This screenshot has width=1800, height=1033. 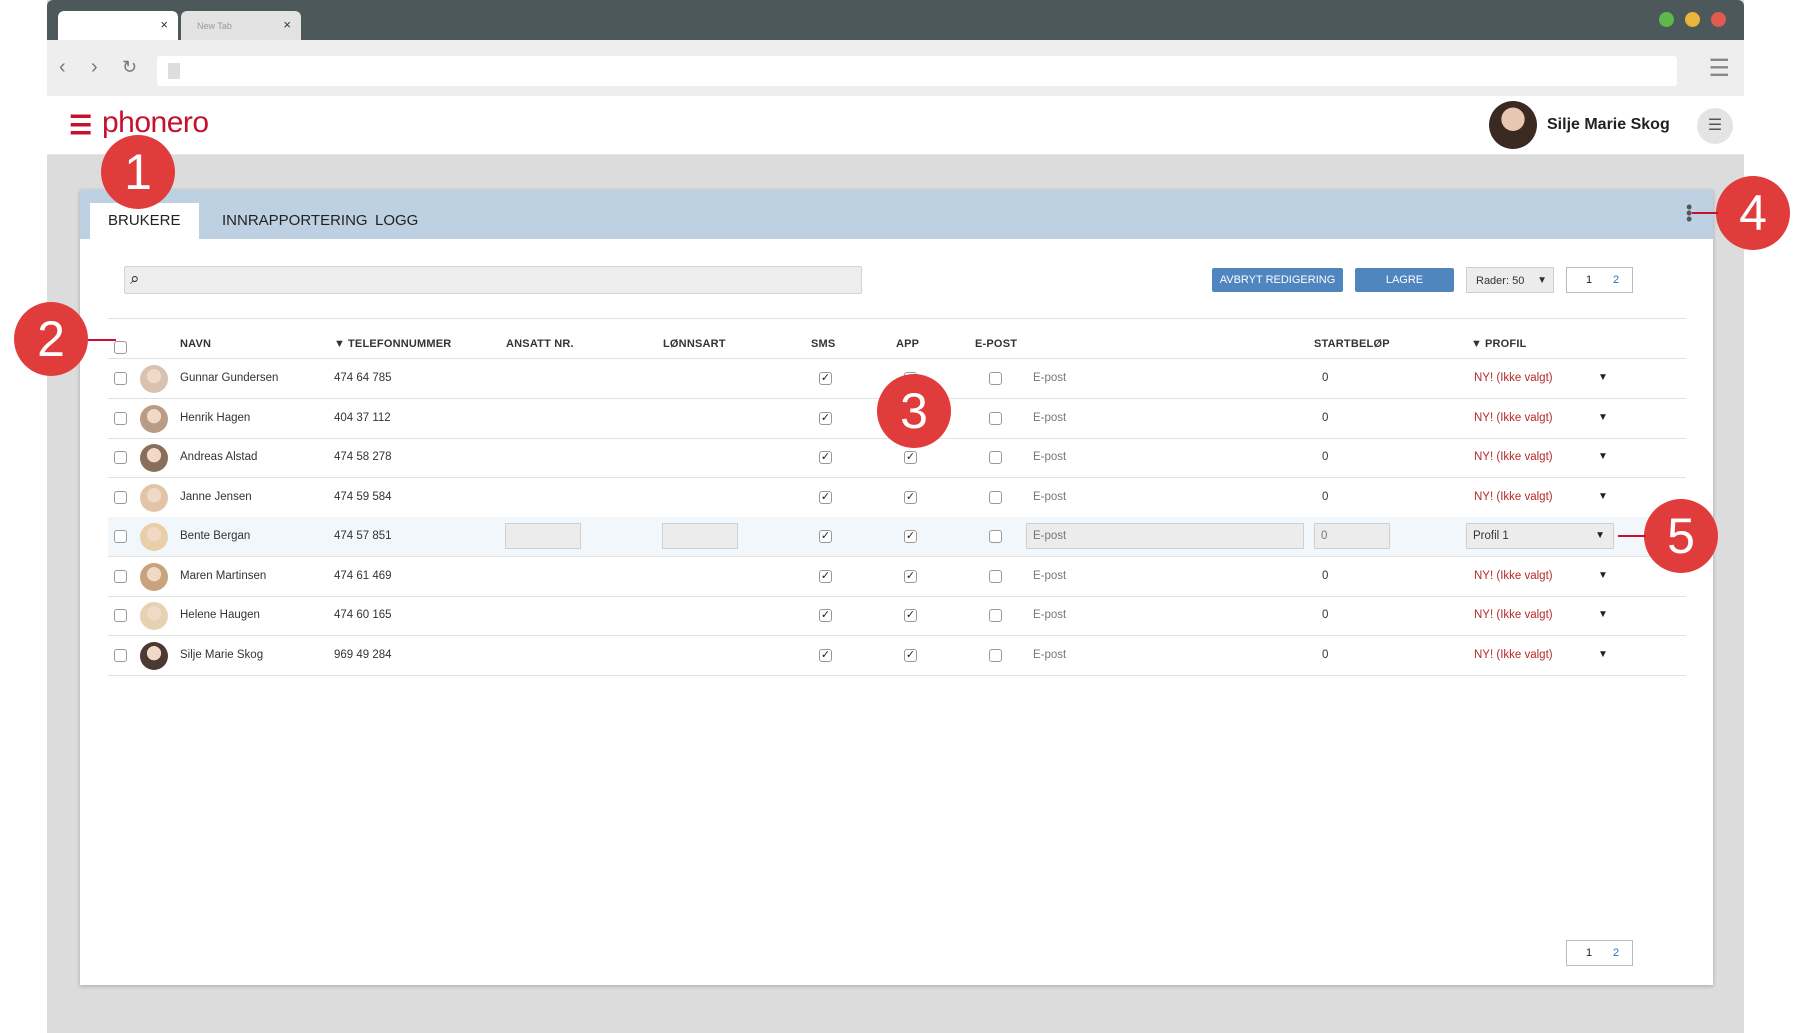 I want to click on header-app: APP, so click(x=907, y=344).